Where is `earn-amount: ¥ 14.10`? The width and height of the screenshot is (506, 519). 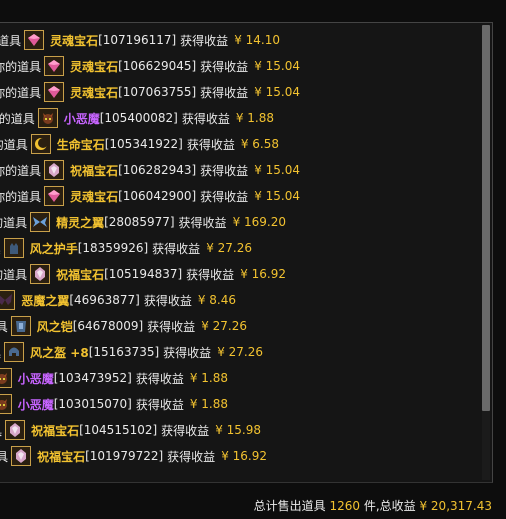
earn-amount: ¥ 14.10 is located at coordinates (257, 40).